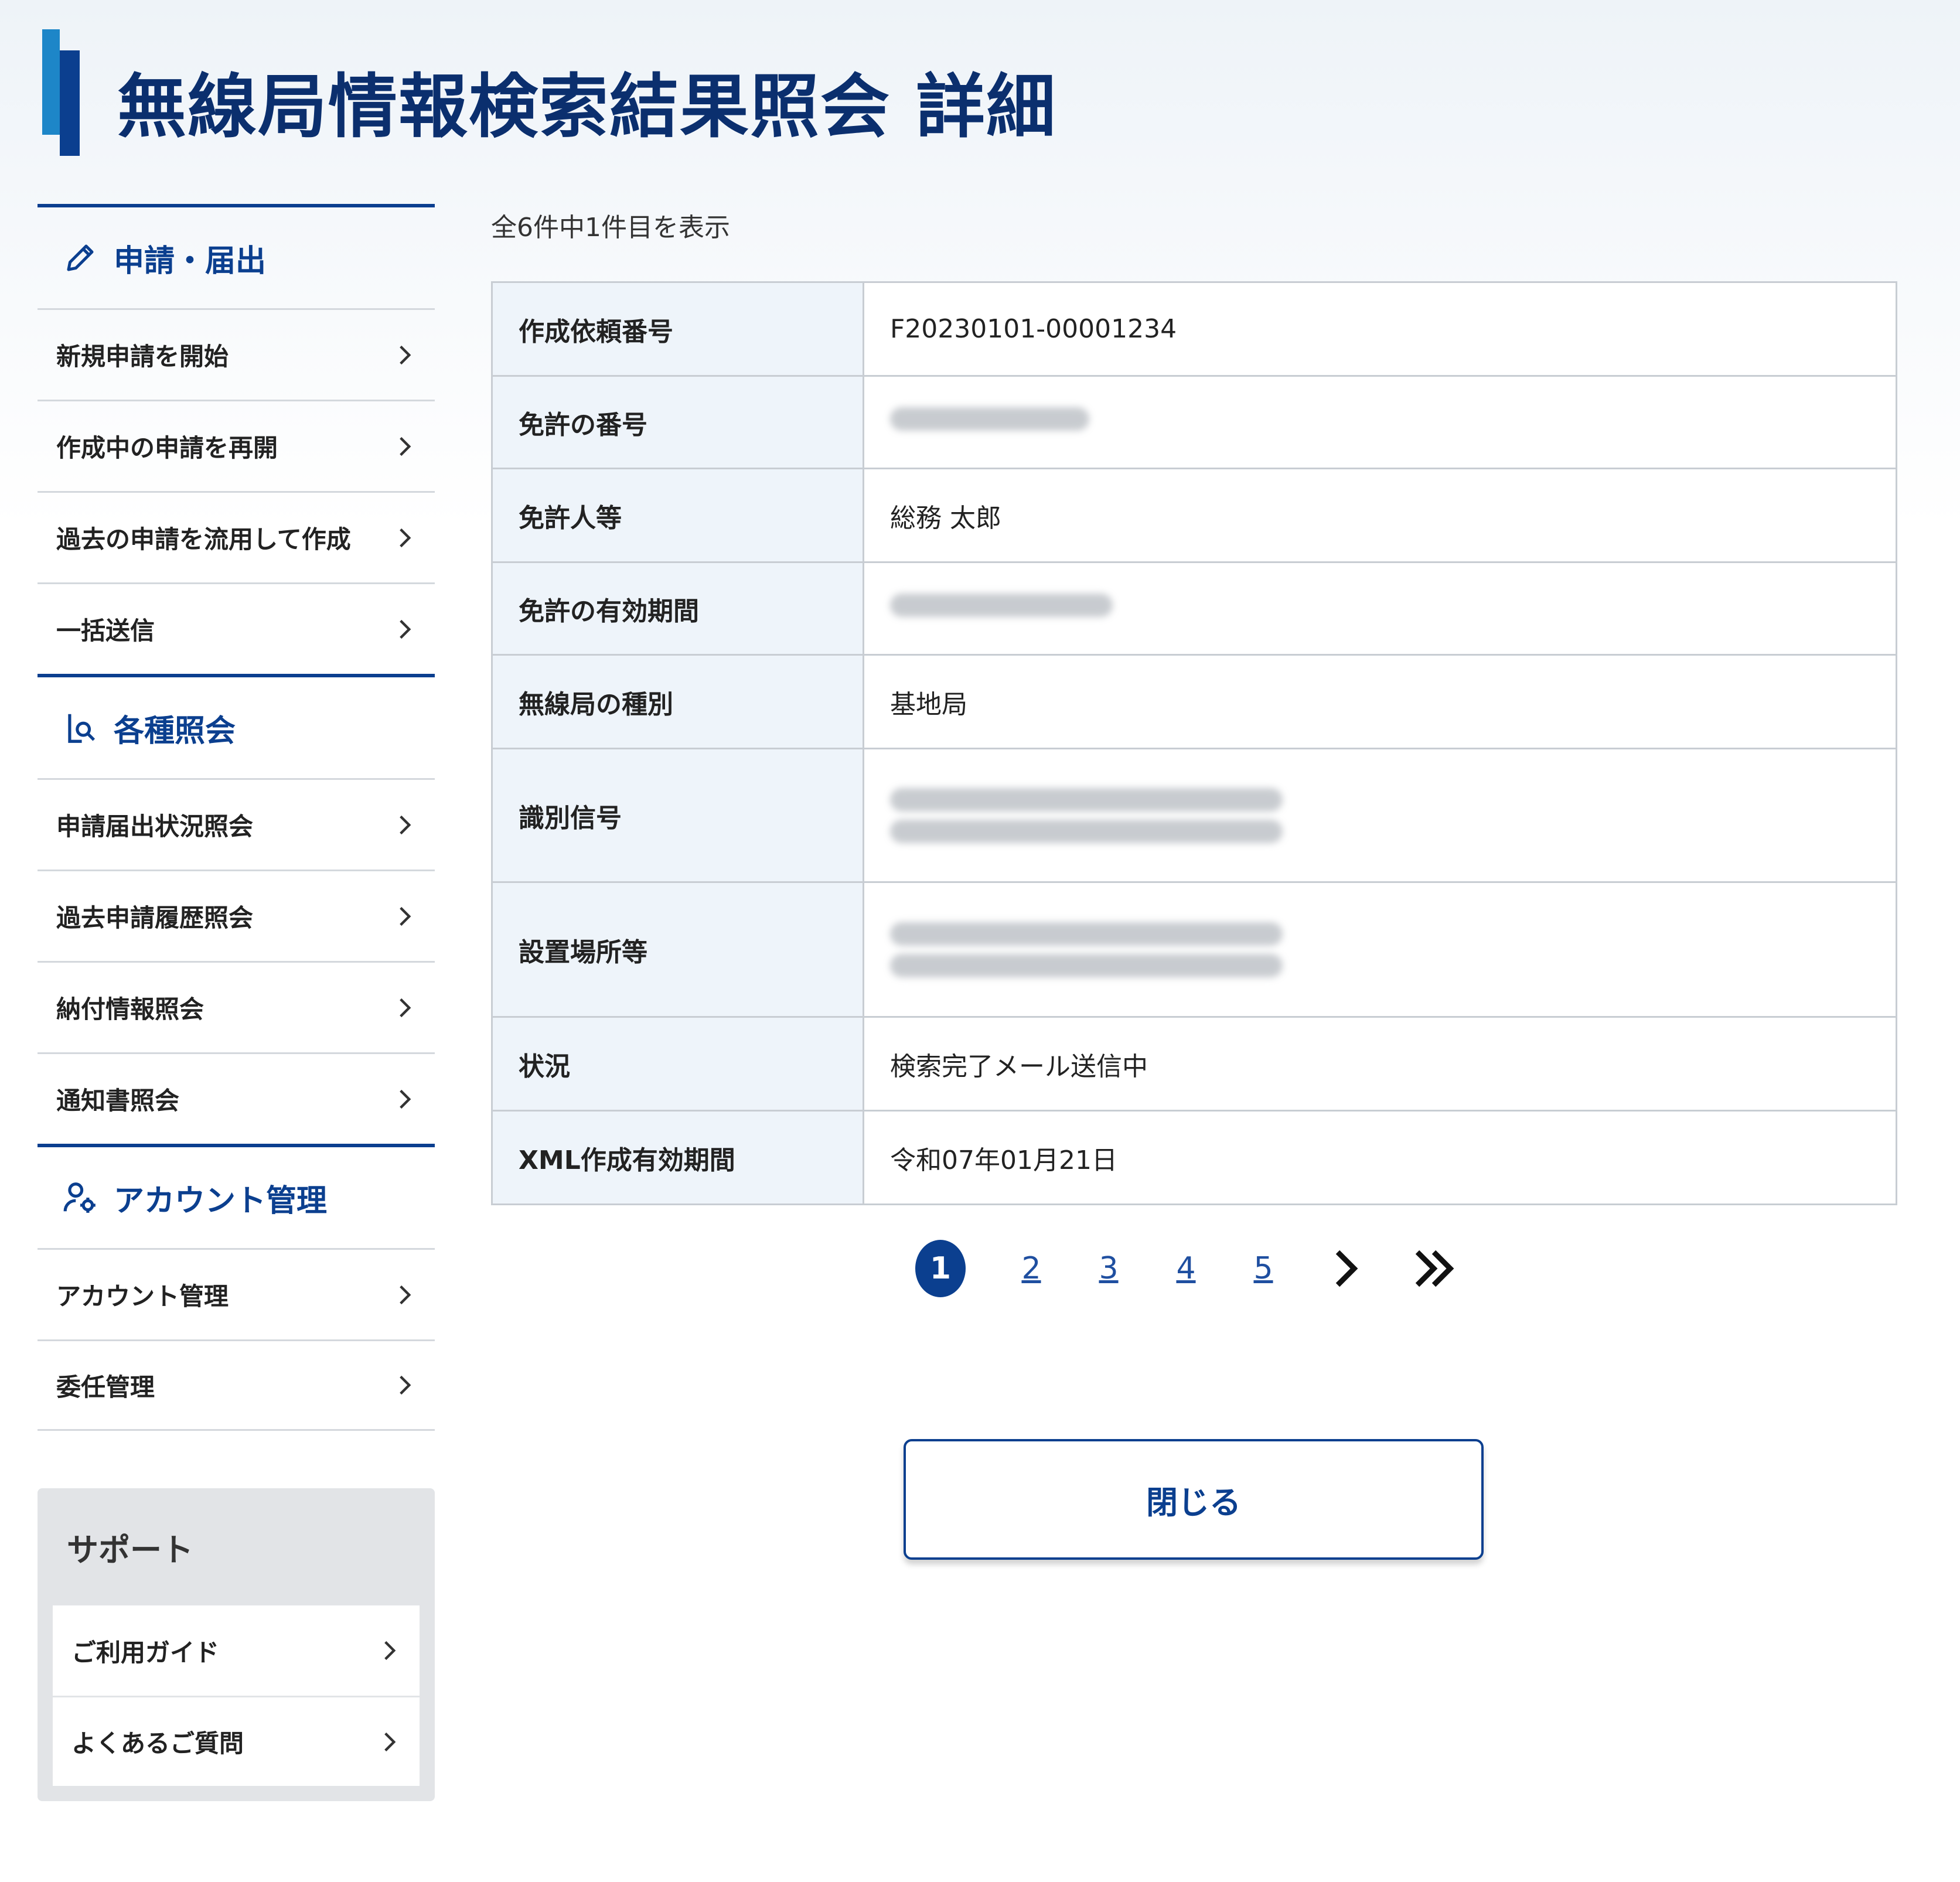 Image resolution: width=1960 pixels, height=1882 pixels. I want to click on row-label: 状況, so click(677, 1064).